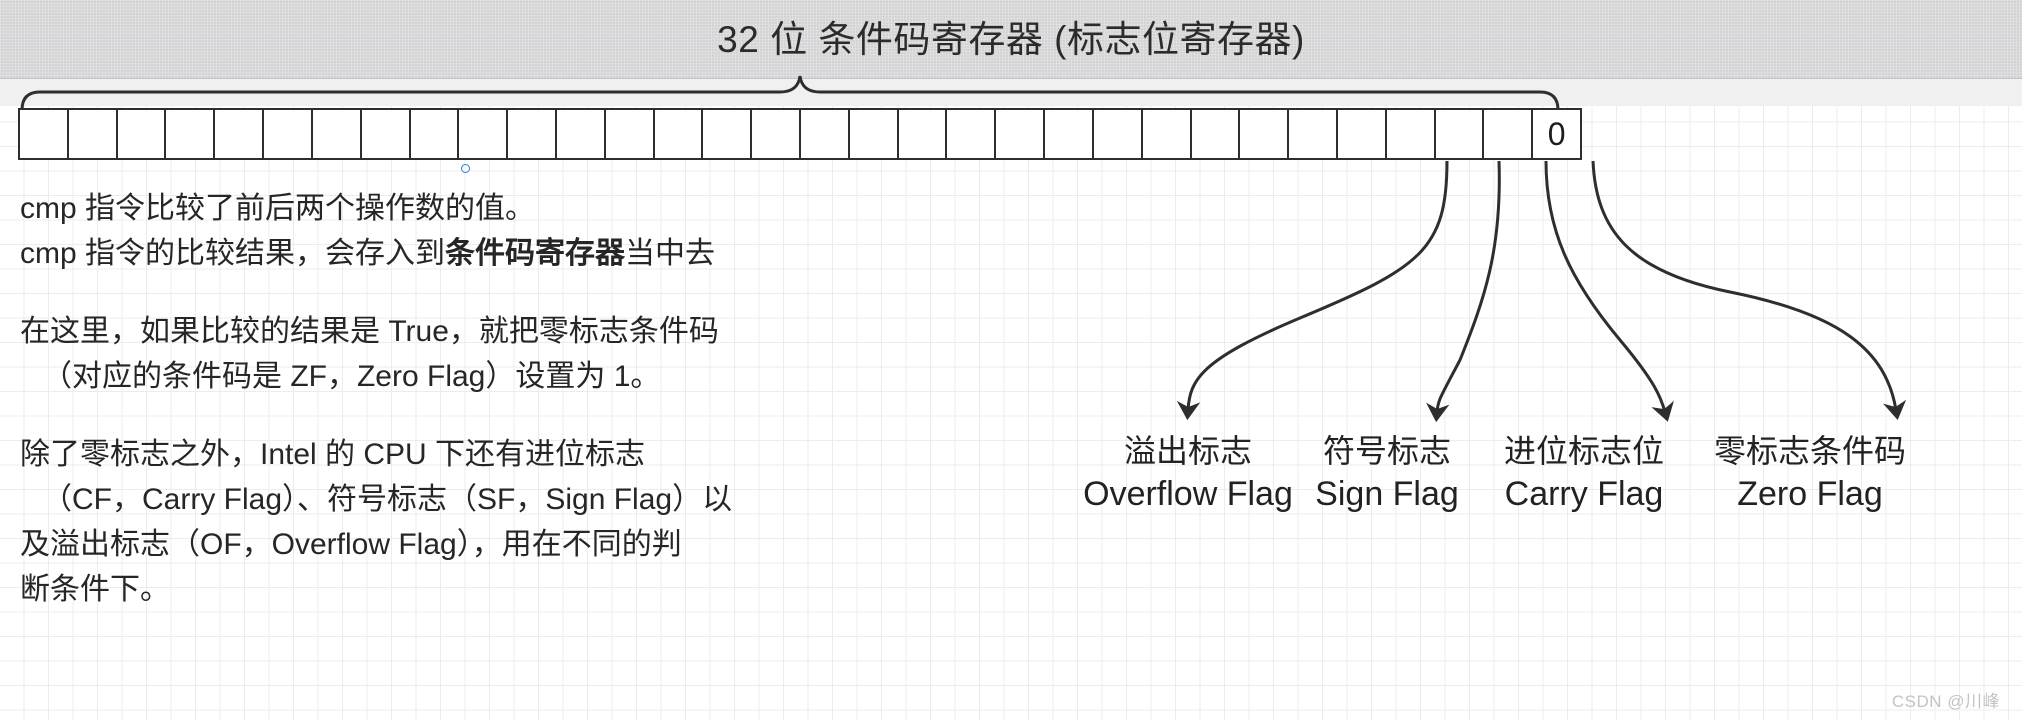  Describe the element at coordinates (1810, 473) in the screenshot. I see `flag-label-zero: 零标志条件码 Zero Flag` at that location.